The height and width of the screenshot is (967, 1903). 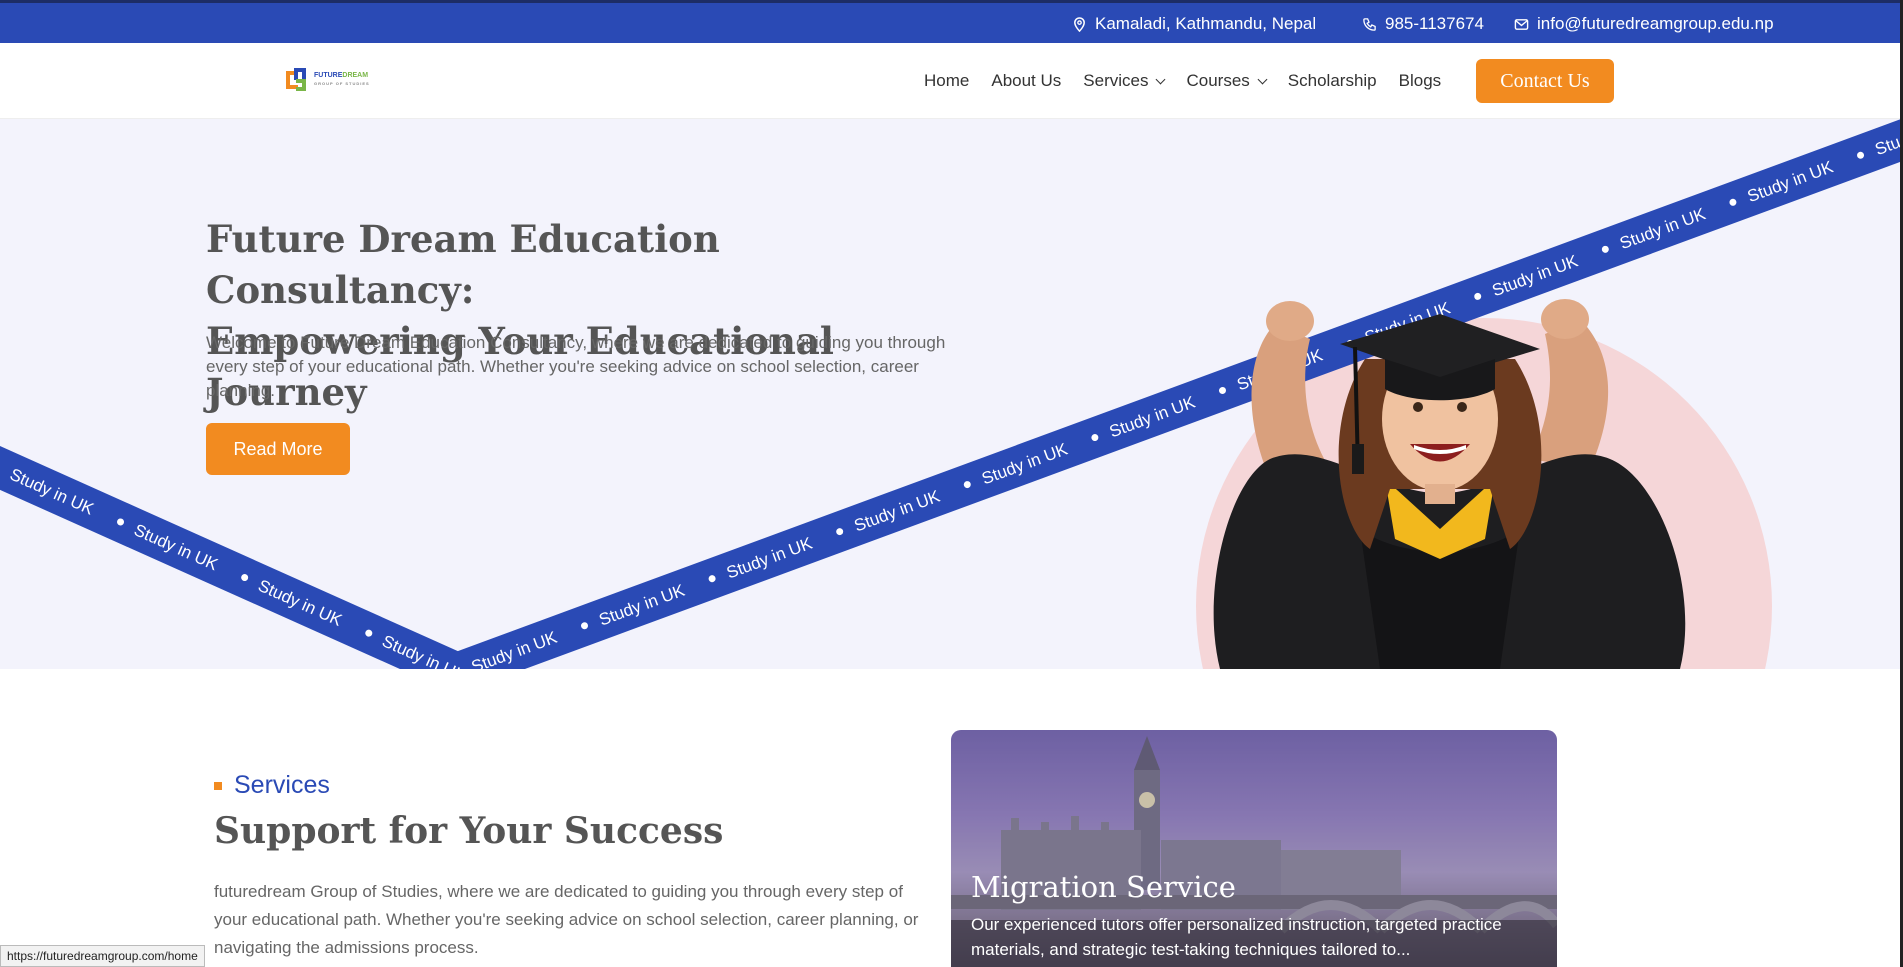 What do you see at coordinates (1124, 81) in the screenshot?
I see `nav-services: Services` at bounding box center [1124, 81].